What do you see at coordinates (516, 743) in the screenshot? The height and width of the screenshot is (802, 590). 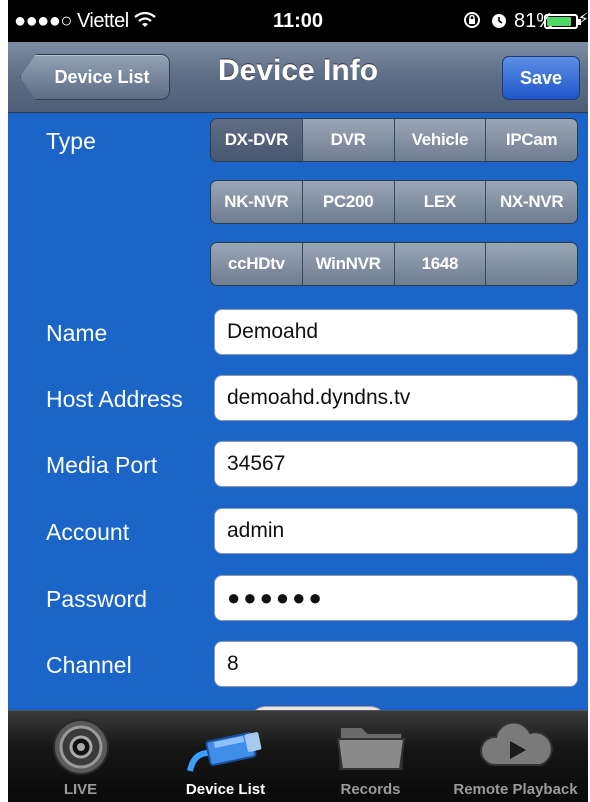 I see `cloud-play-icon` at bounding box center [516, 743].